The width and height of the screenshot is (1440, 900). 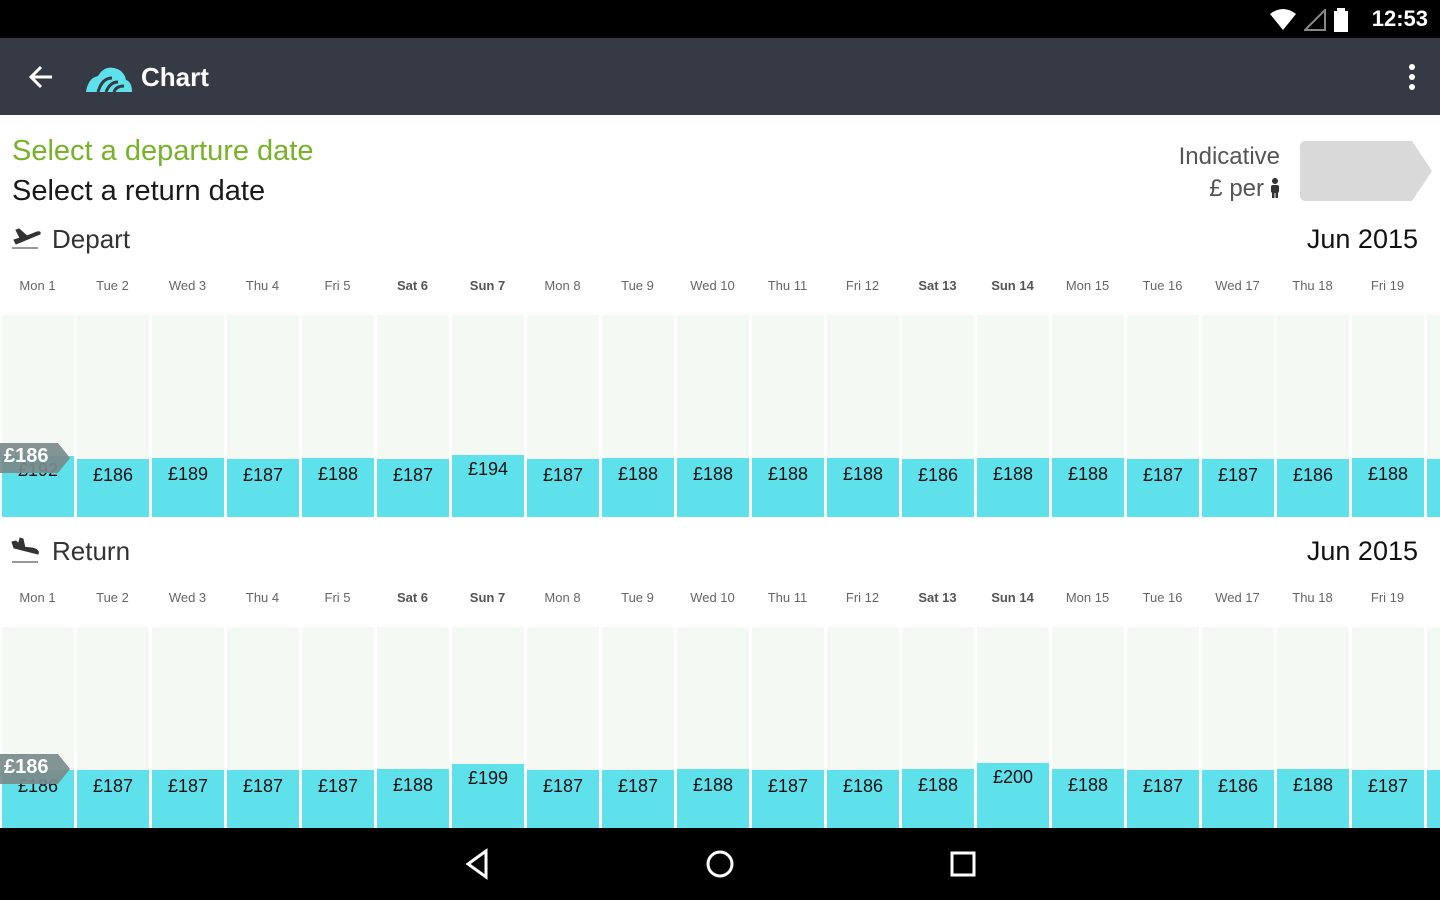 What do you see at coordinates (1229, 156) in the screenshot?
I see `indicative-label: Indicative` at bounding box center [1229, 156].